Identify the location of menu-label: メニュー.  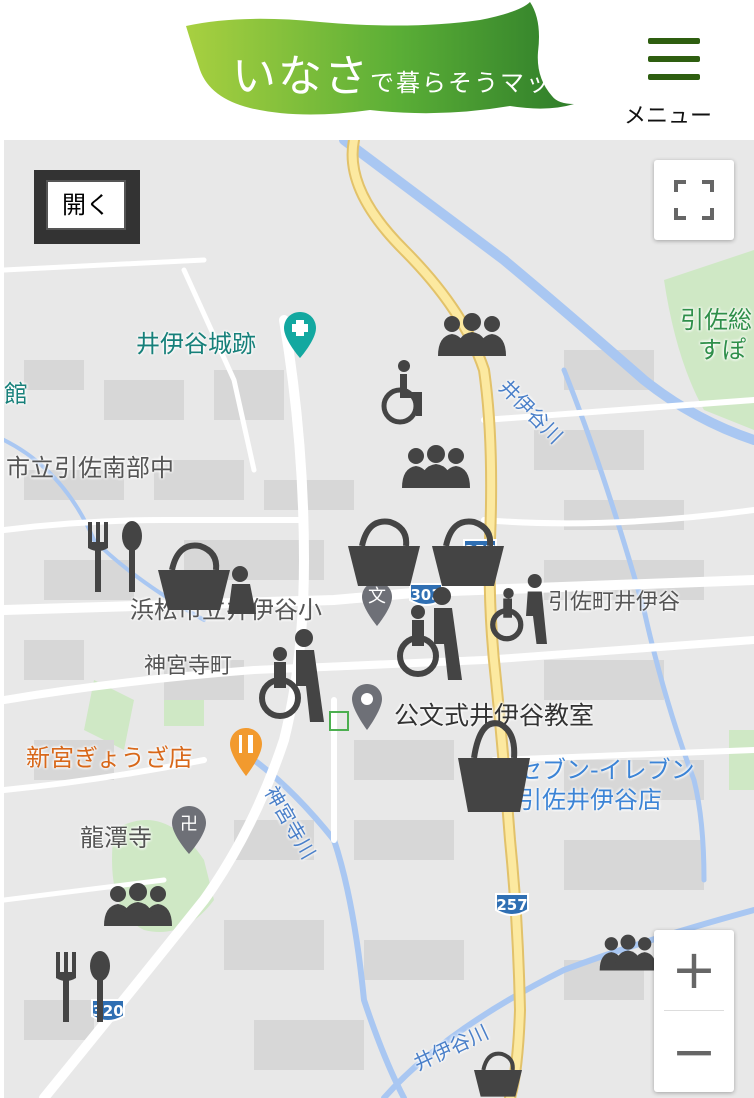
(668, 114).